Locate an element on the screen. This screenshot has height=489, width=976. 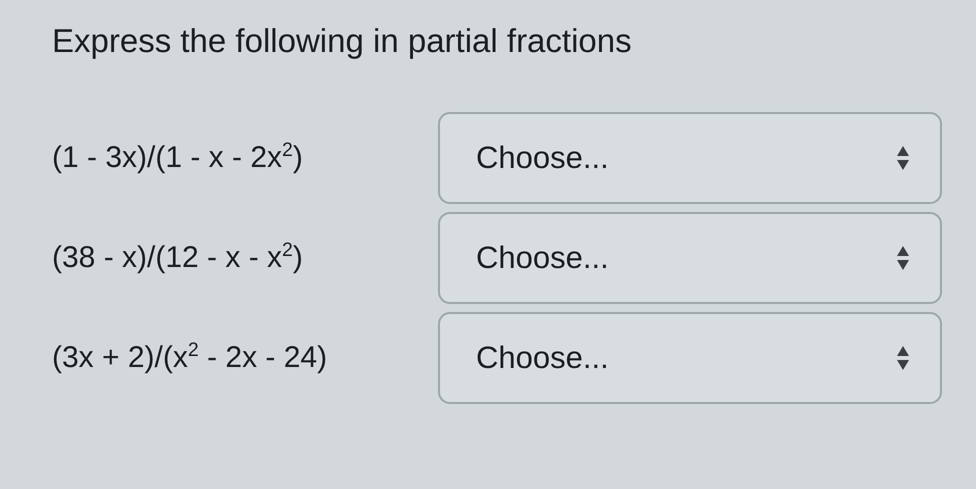
question-title: Express the following in partial fractions is located at coordinates (342, 41).